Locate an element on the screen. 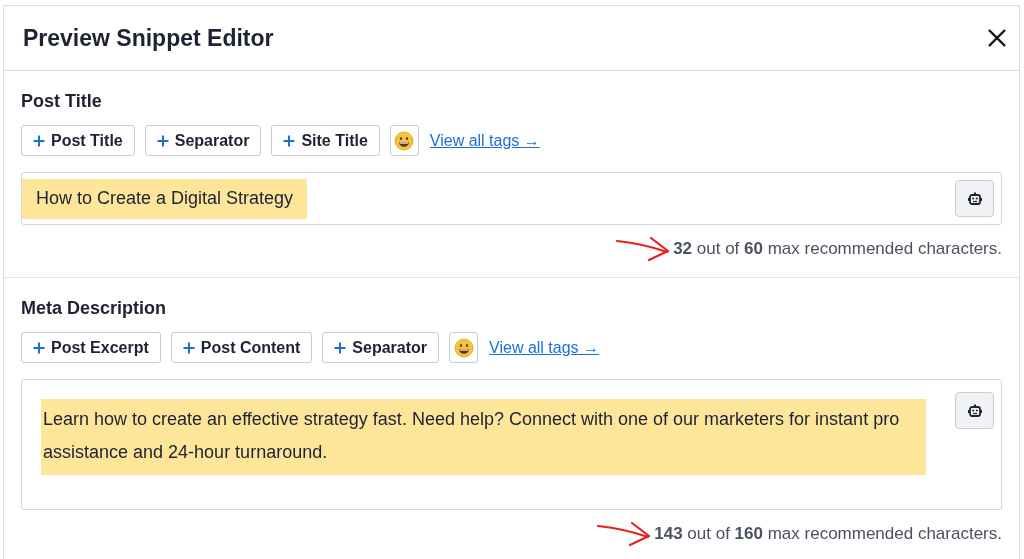 This screenshot has width=1024, height=559. tag-button: Post Title is located at coordinates (78, 140).